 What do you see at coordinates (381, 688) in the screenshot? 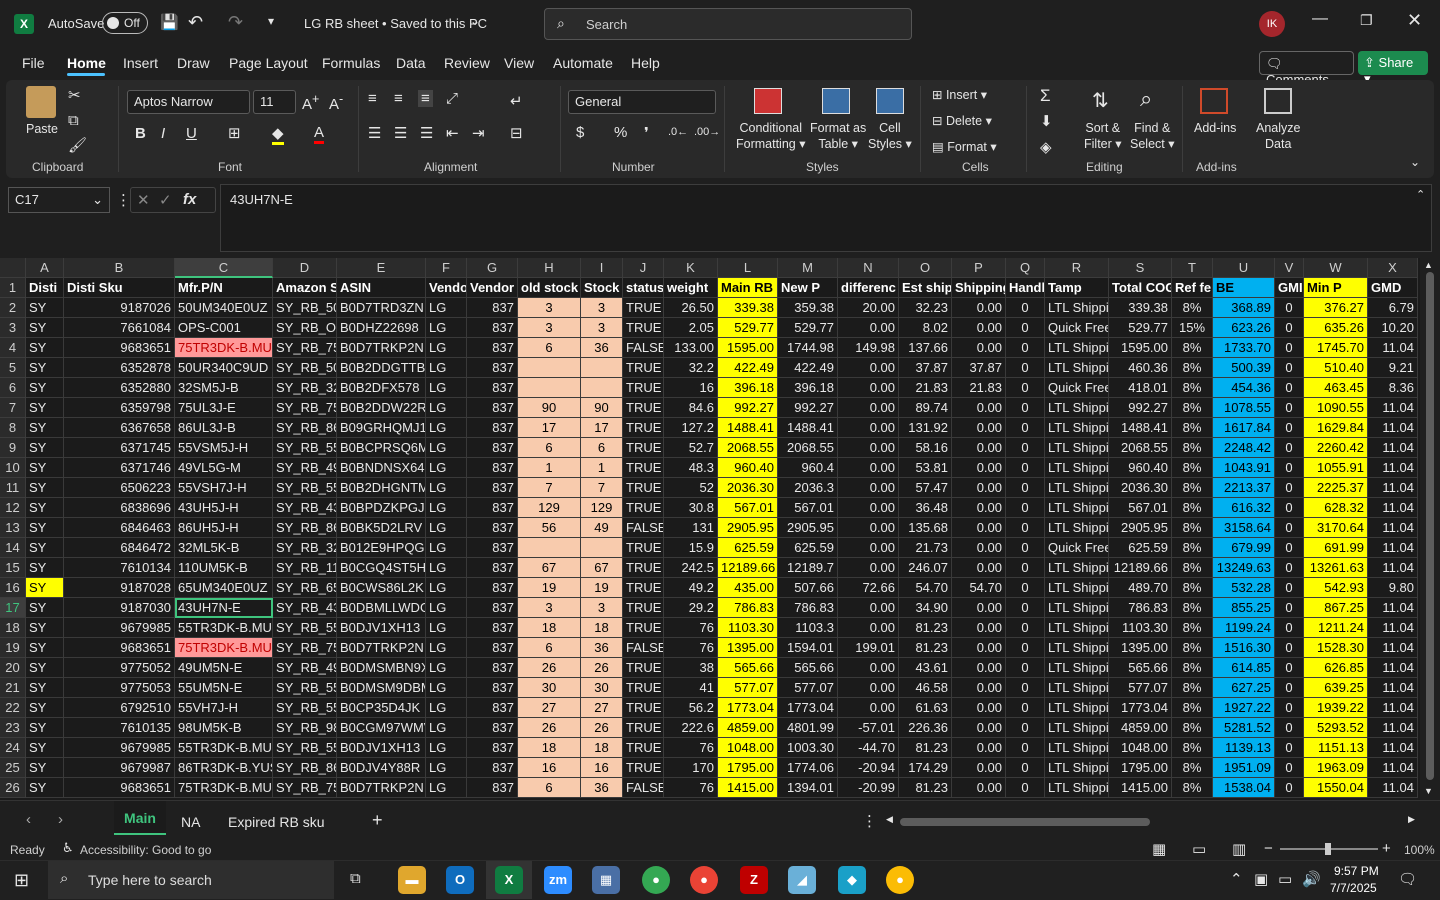
I see `table-cell: B0DMSM9DBM` at bounding box center [381, 688].